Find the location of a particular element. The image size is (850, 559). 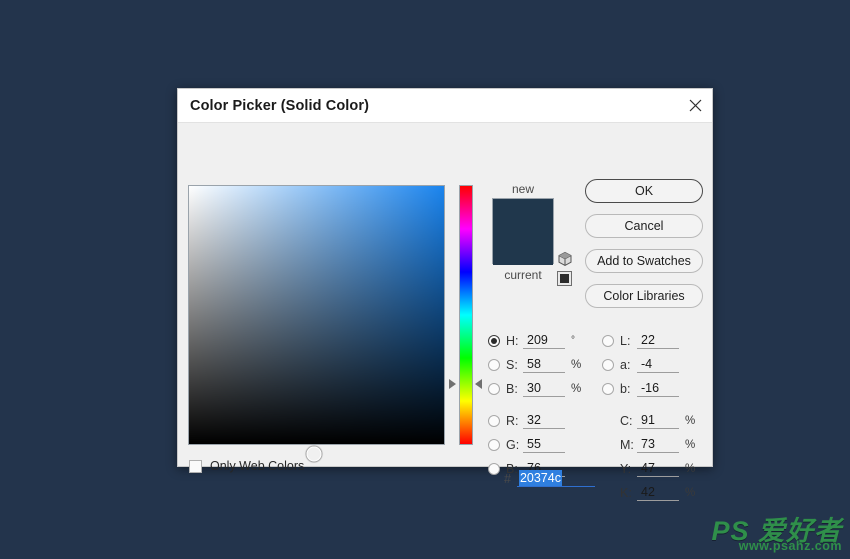

hex-hash-label: # is located at coordinates (507, 479).